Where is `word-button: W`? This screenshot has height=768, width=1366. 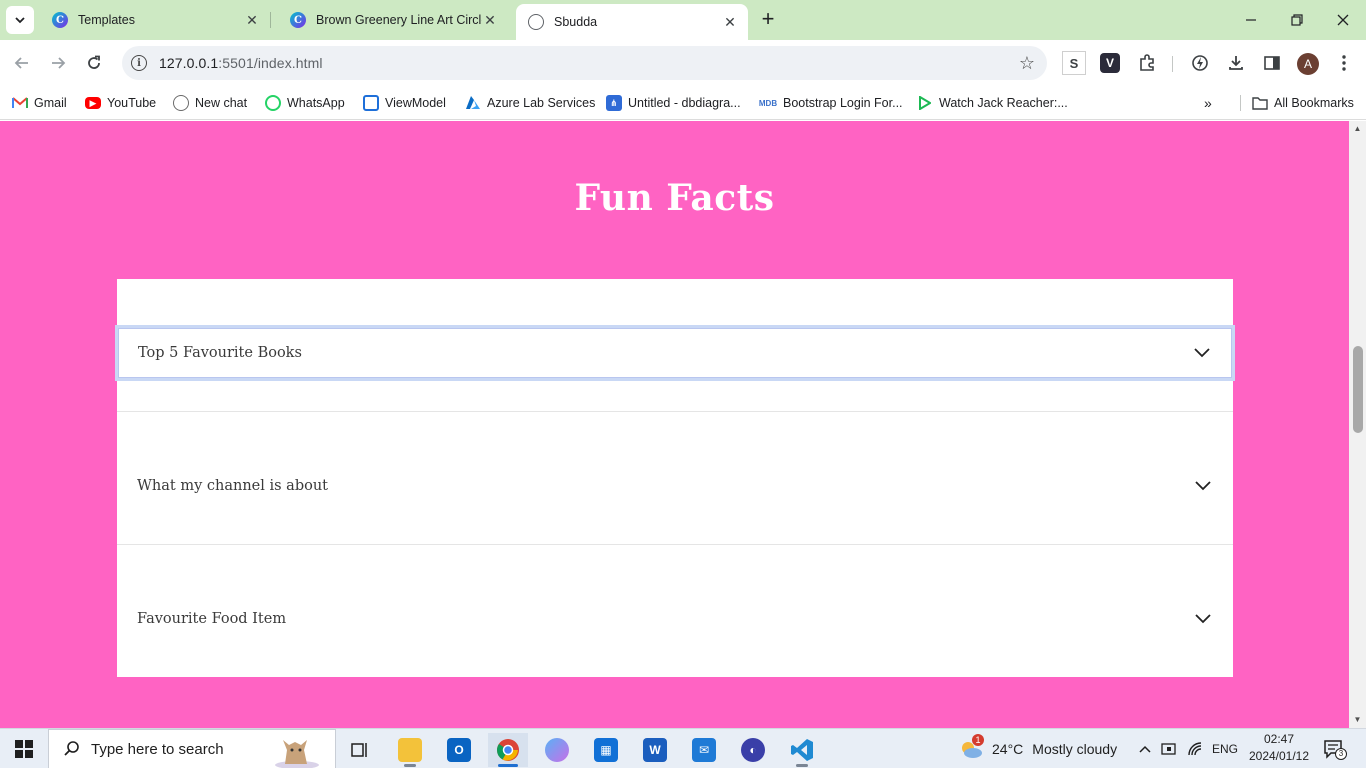
word-button: W is located at coordinates (655, 750).